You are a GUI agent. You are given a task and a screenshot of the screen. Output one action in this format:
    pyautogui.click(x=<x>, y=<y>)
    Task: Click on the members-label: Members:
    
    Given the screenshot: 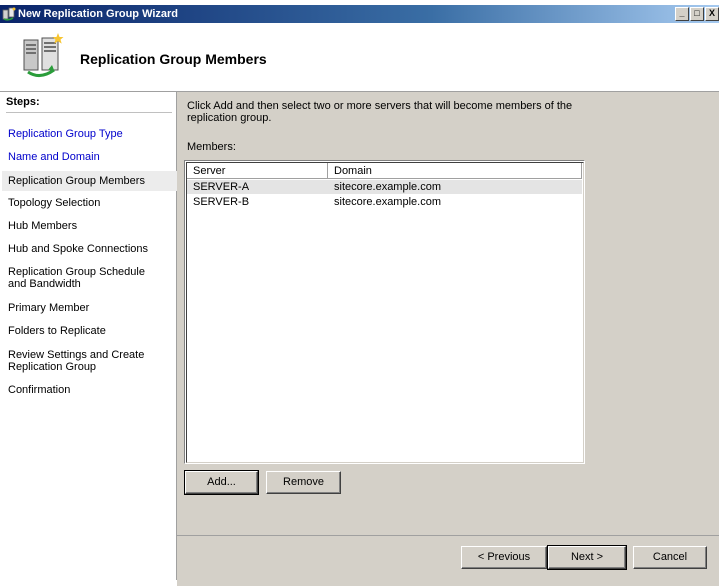 What is the action you would take?
    pyautogui.click(x=211, y=147)
    